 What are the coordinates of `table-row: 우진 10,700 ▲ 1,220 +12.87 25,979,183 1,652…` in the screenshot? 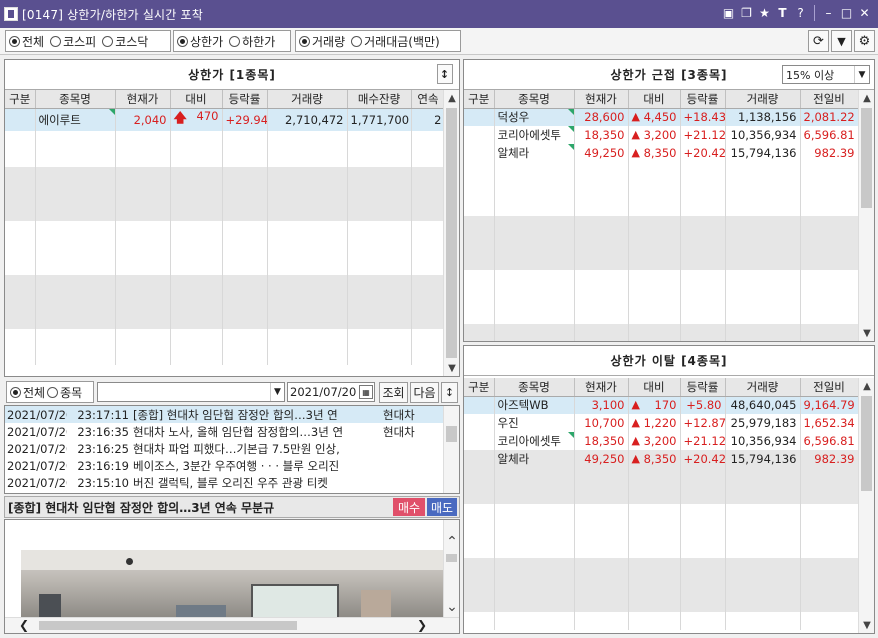 It's located at (661, 423).